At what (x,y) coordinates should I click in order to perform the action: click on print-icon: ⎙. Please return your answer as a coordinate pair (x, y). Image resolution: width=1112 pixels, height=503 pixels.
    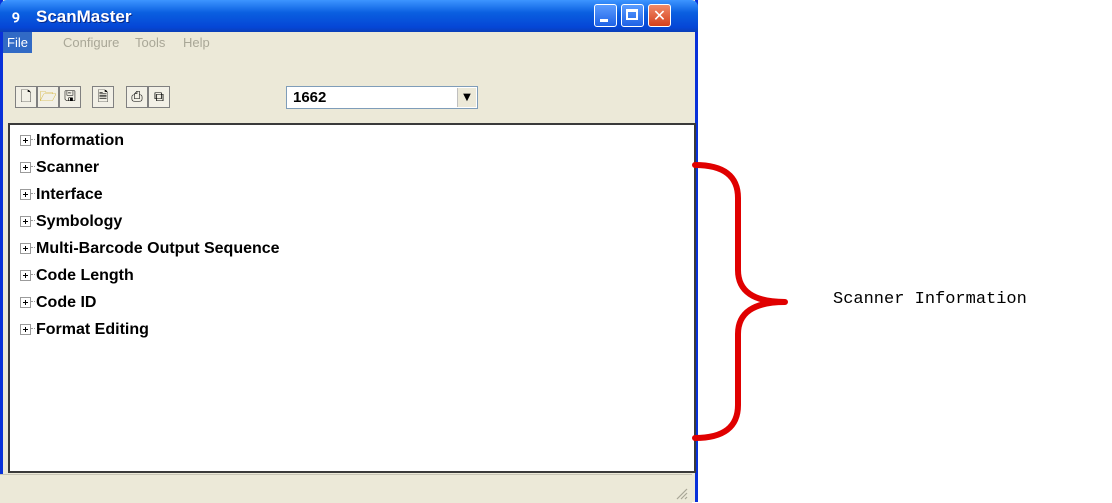
    Looking at the image, I should click on (137, 97).